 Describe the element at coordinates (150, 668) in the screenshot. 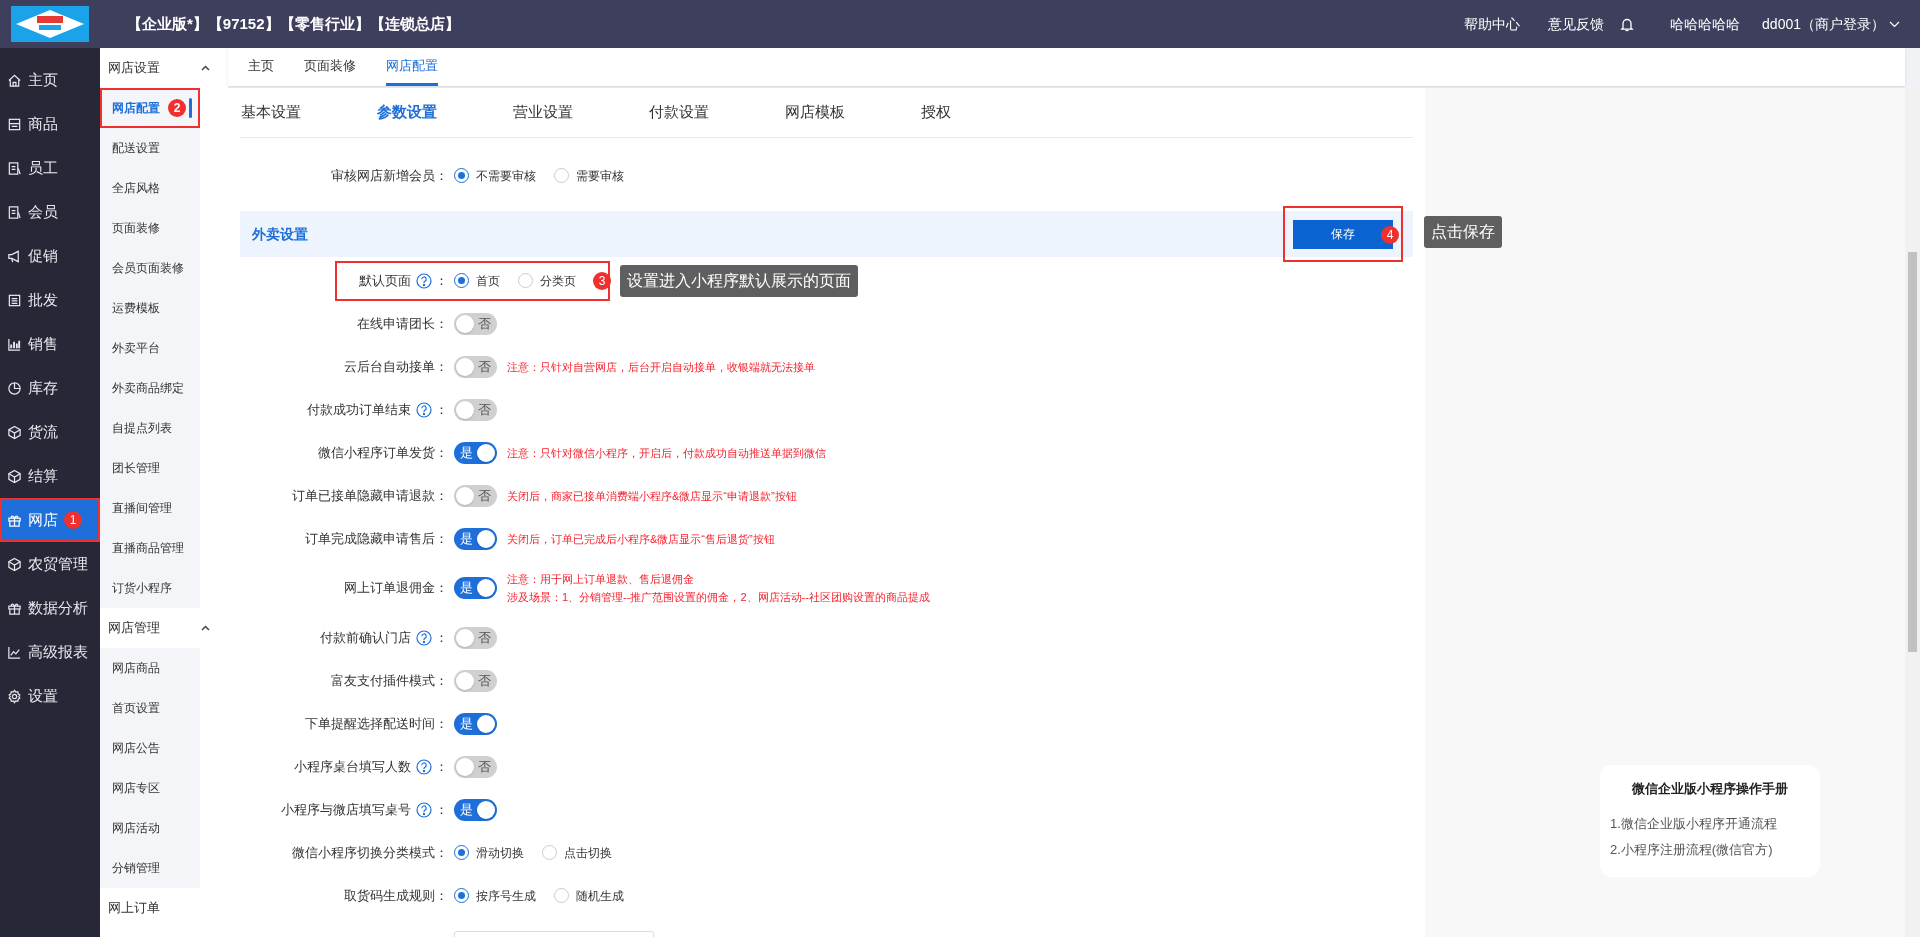

I see `submenu-item: 网店商品` at that location.